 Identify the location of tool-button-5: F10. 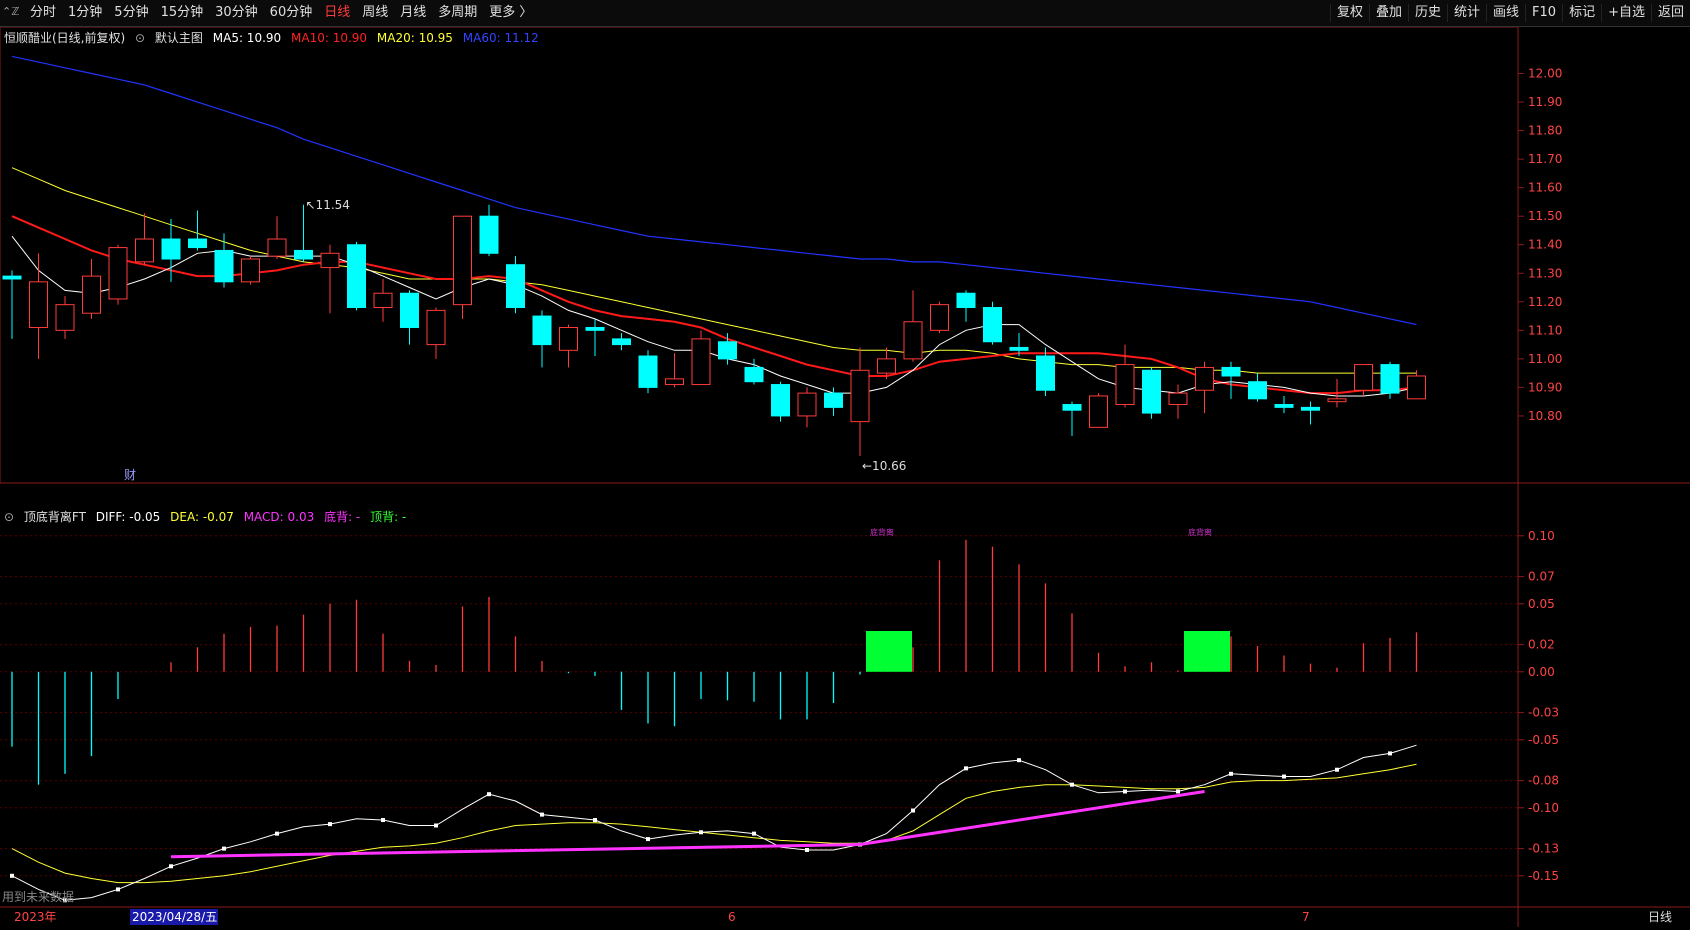
(1543, 13).